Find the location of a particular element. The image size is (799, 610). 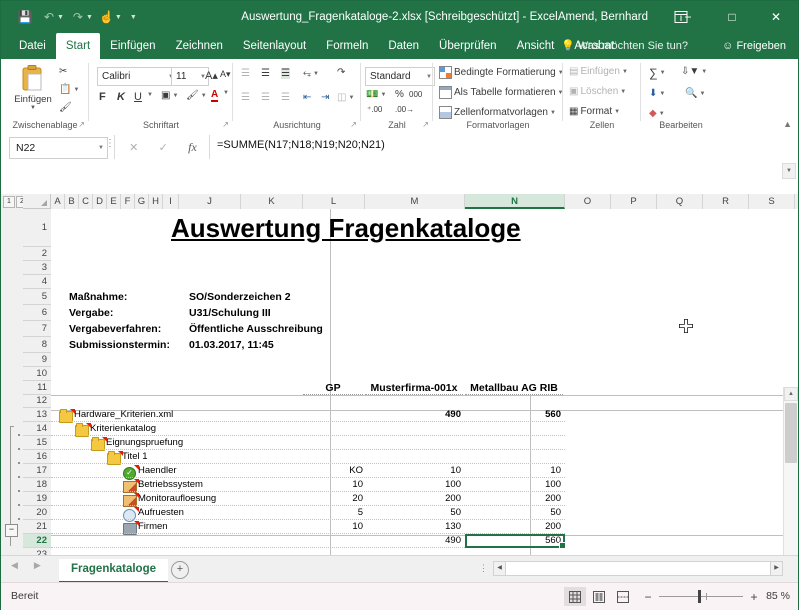

row-header-20: 20 is located at coordinates (37, 513).